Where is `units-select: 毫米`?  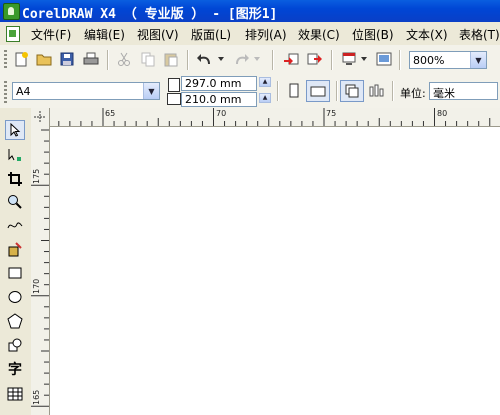
units-select: 毫米 is located at coordinates (463, 91).